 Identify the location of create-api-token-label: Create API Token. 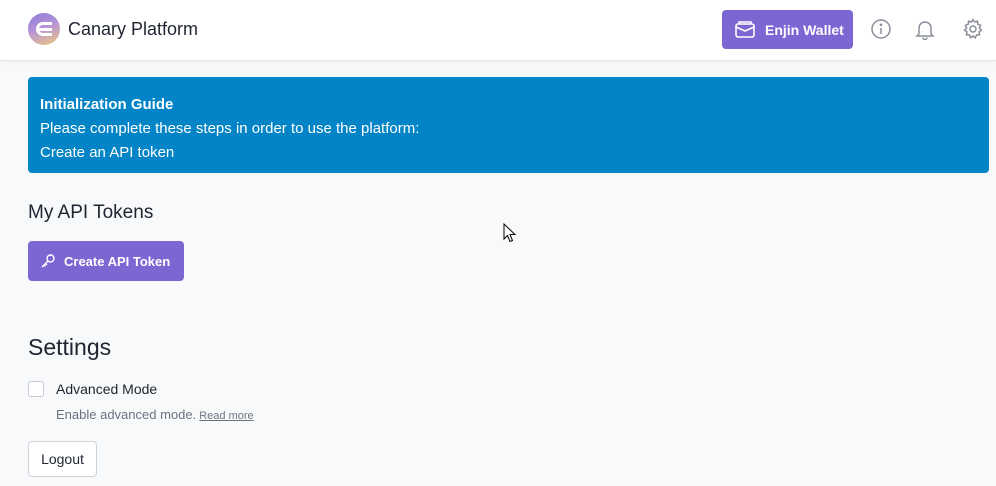
(117, 261).